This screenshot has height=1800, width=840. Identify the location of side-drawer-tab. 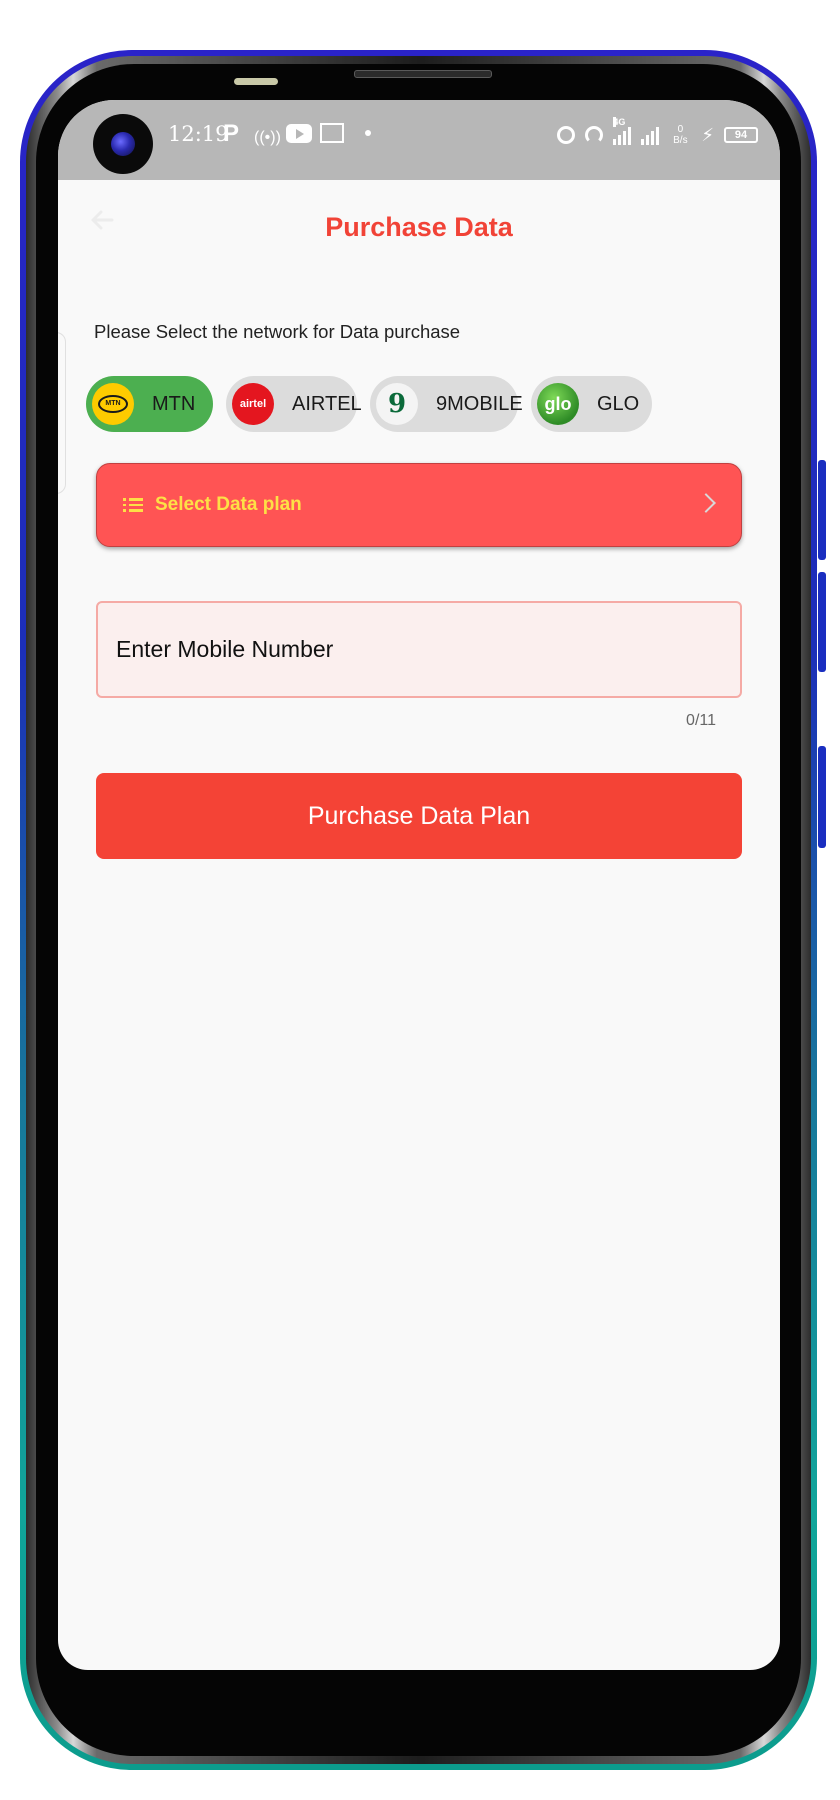
(62, 413).